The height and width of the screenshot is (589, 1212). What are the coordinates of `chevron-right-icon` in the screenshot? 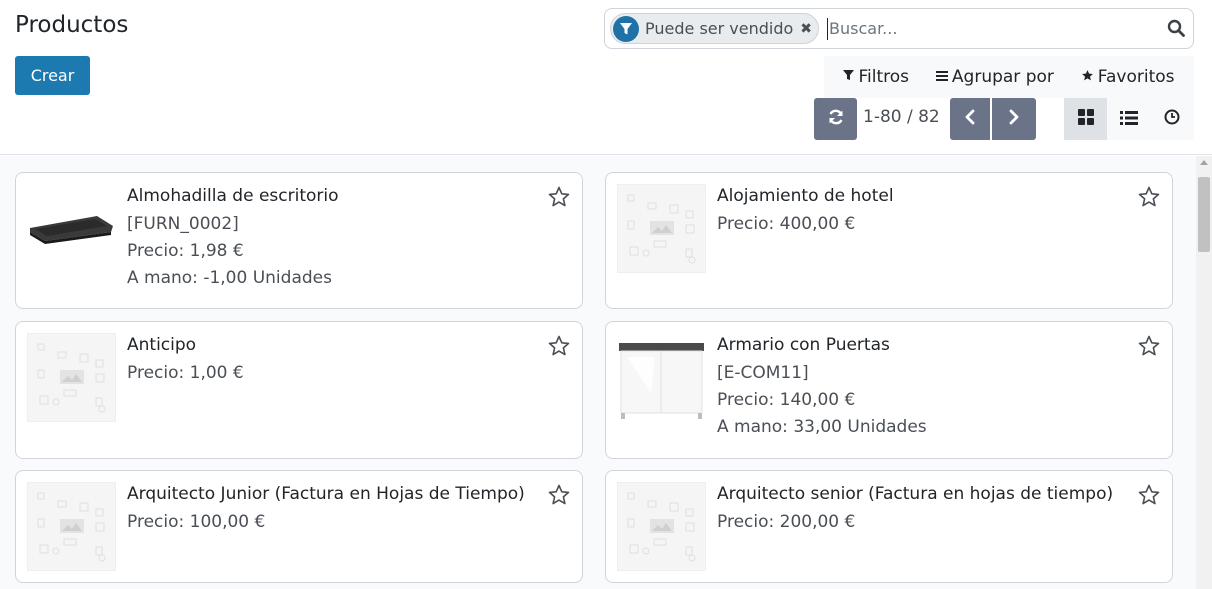 It's located at (1014, 119).